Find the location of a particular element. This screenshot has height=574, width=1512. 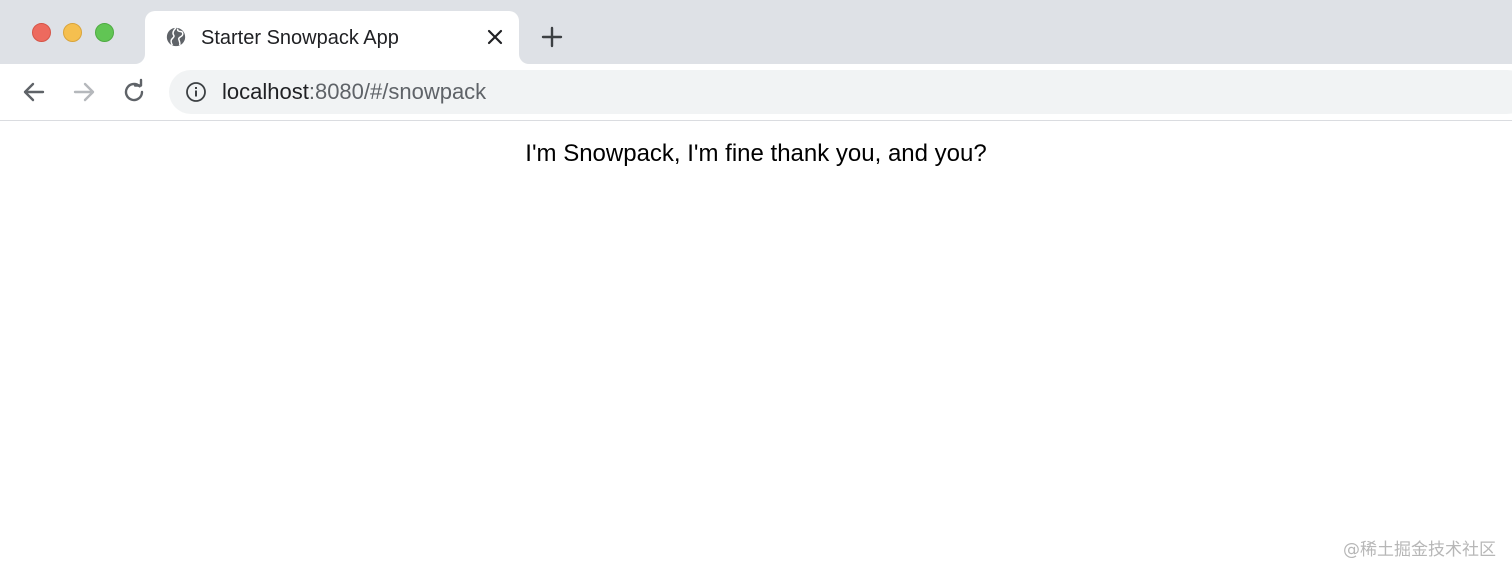

watermark: @稀土掘金技术社区 is located at coordinates (1419, 550).